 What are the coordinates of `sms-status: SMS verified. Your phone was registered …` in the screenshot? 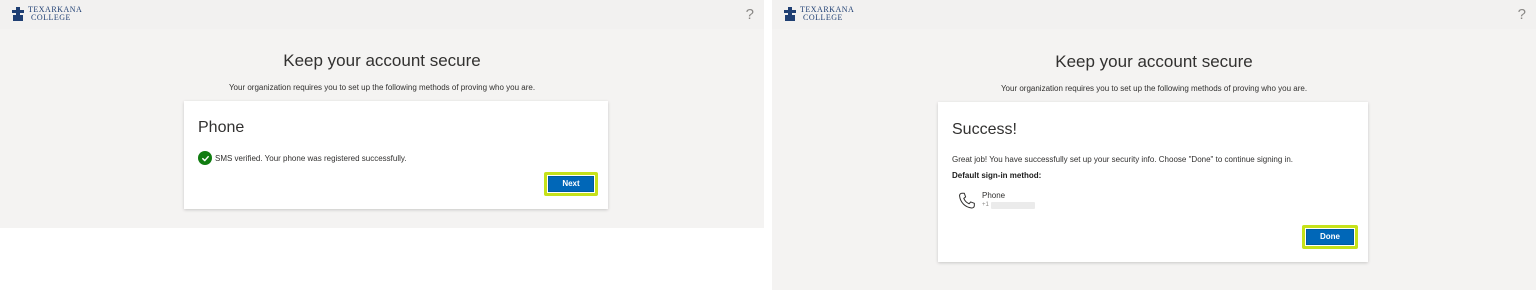 It's located at (302, 158).